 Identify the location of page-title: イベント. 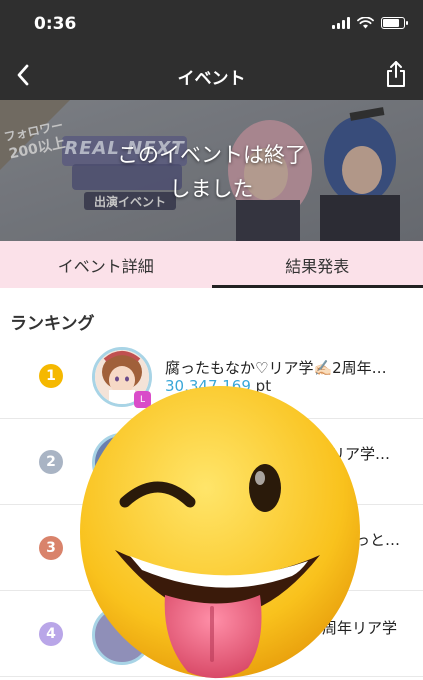
(211, 79).